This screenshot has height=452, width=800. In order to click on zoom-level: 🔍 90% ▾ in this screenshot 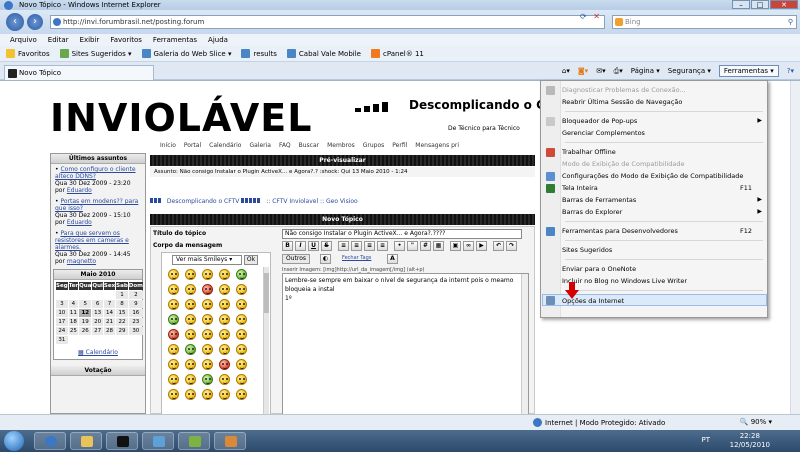, I will do `click(756, 422)`.